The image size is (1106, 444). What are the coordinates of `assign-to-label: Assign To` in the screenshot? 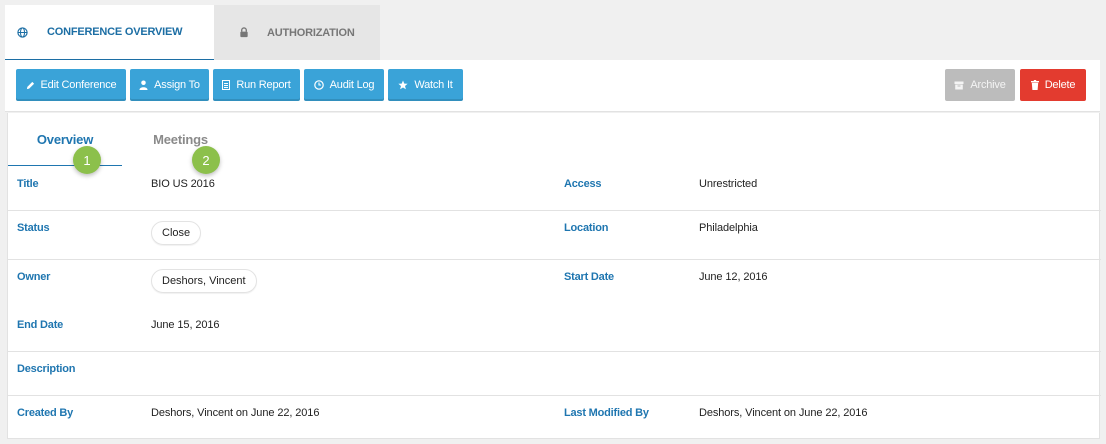 It's located at (177, 85).